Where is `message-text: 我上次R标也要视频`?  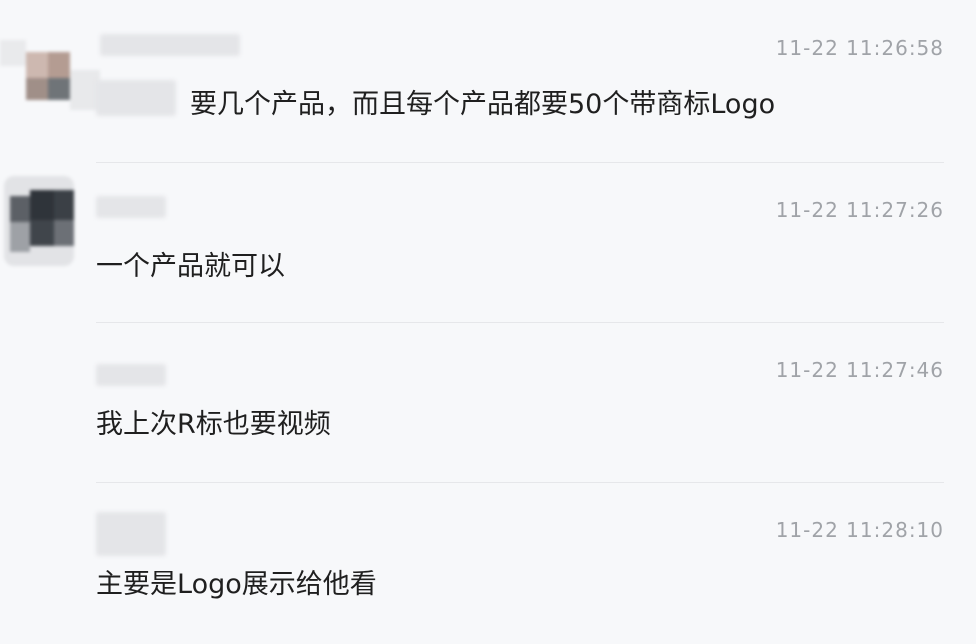 message-text: 我上次R标也要视频 is located at coordinates (213, 424).